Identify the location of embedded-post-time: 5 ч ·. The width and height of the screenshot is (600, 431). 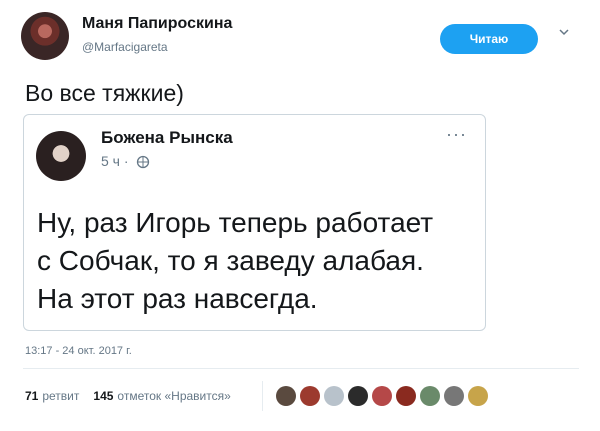
(115, 161).